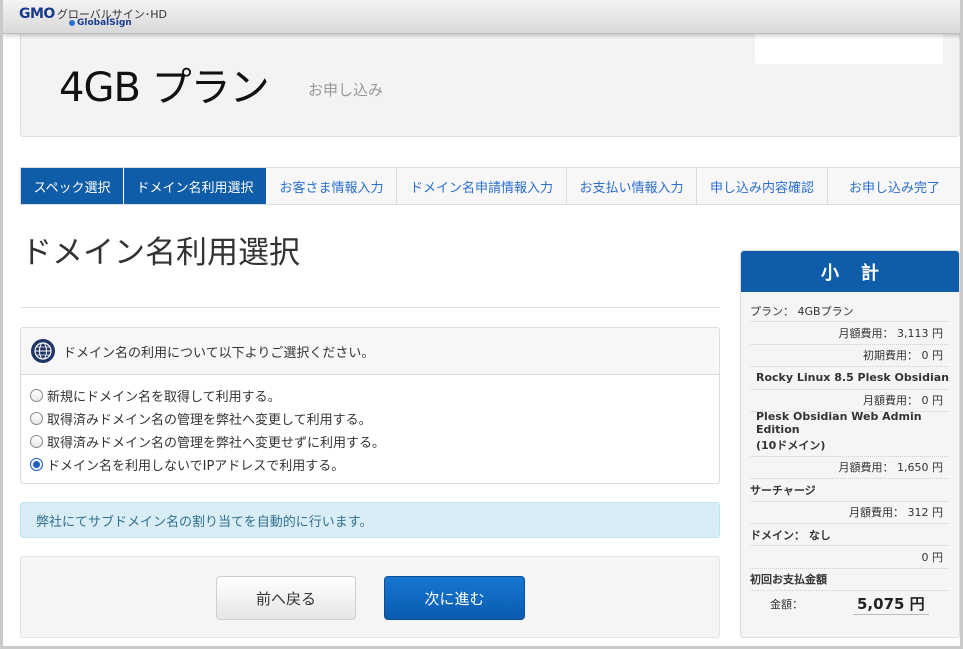  What do you see at coordinates (374, 464) in the screenshot?
I see `option-ip-address: ドメイン名を利用しないでIPアドレスで利用する。` at bounding box center [374, 464].